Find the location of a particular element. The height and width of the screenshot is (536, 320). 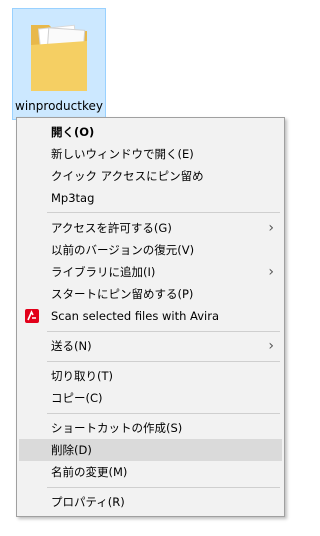

menu-item-open-new-window: 新しいウィンドウで開く(E) is located at coordinates (150, 154).